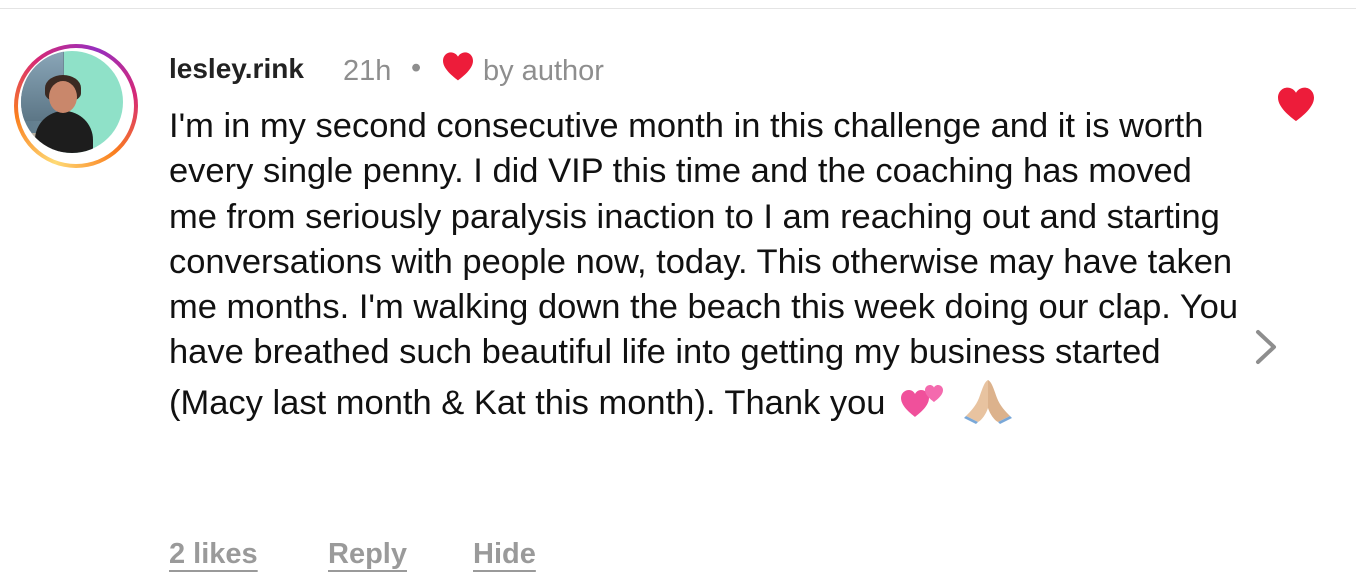 The width and height of the screenshot is (1356, 588). Describe the element at coordinates (213, 554) in the screenshot. I see `likes-count-button: 2 likes` at that location.